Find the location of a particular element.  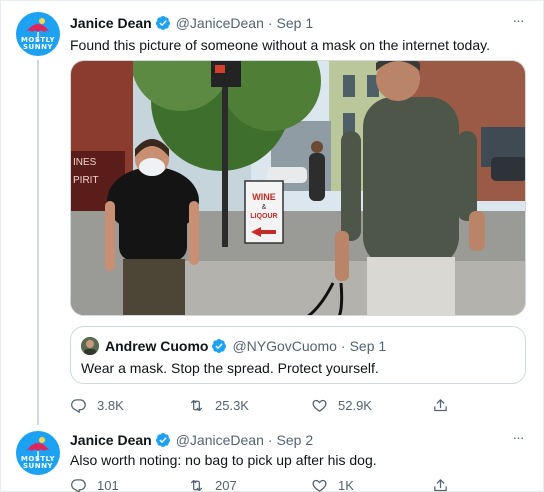

like-count: 1K is located at coordinates (346, 484).